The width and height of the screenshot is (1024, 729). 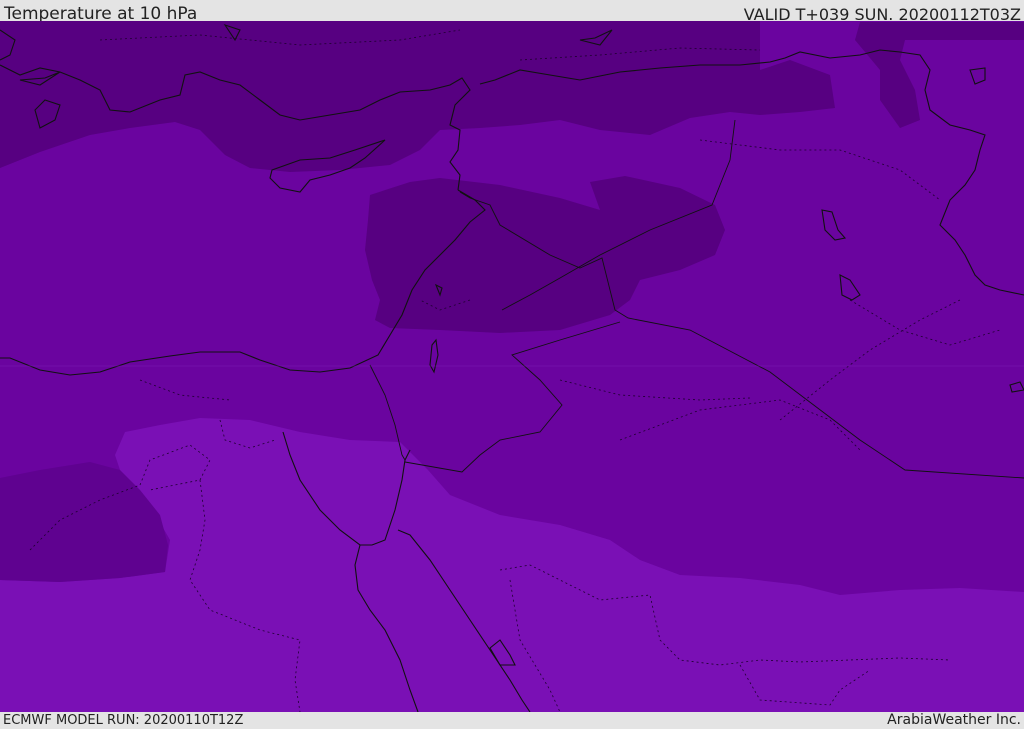 I want to click on model-run-label: ECMWF MODEL RUN: 20200110T12Z, so click(x=123, y=720).